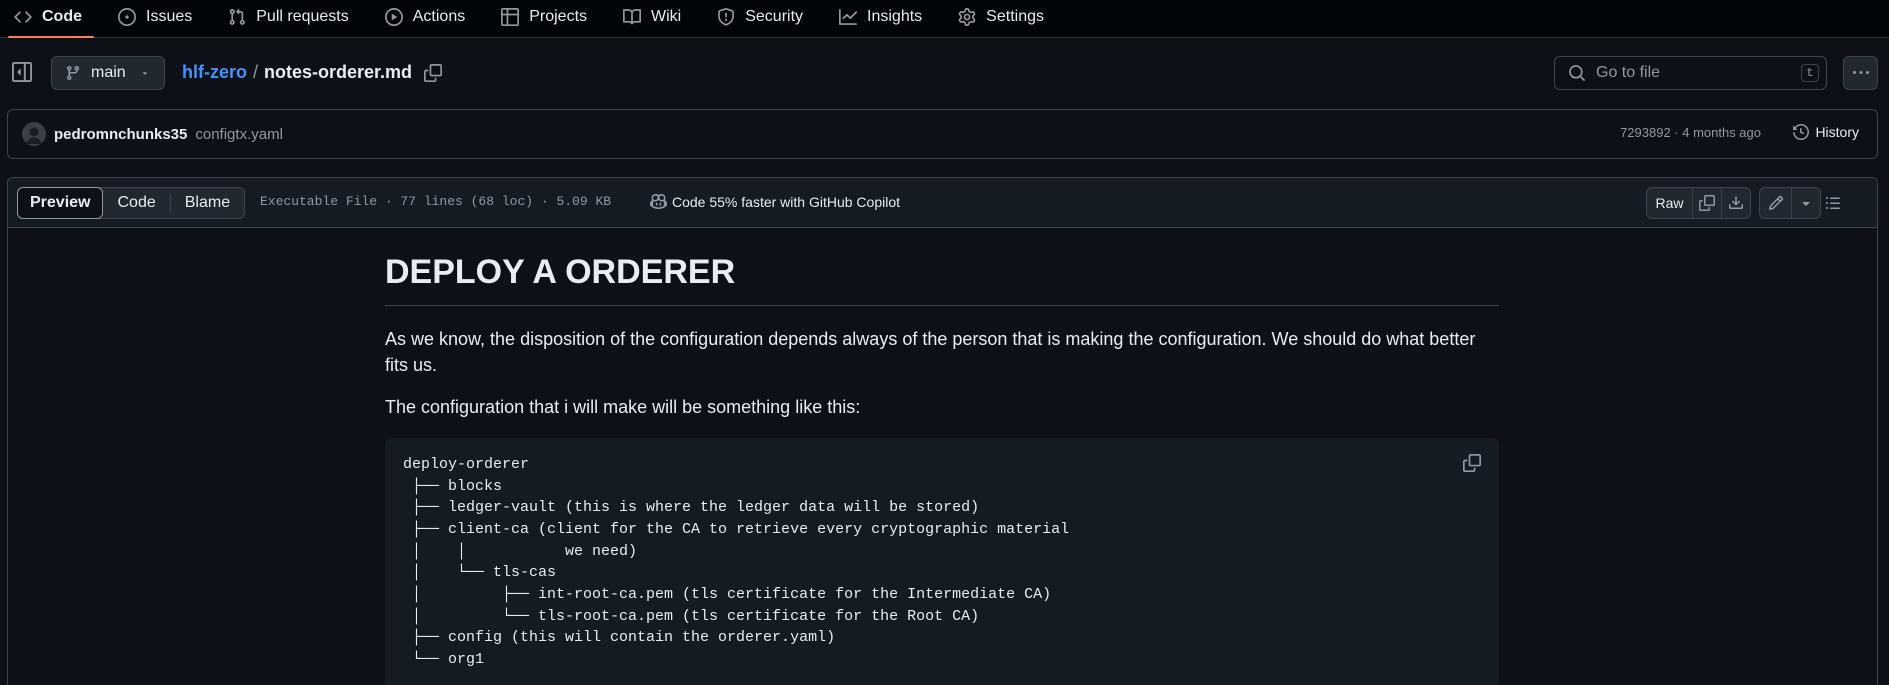 The height and width of the screenshot is (685, 1889). What do you see at coordinates (848, 17) in the screenshot?
I see `graph-icon` at bounding box center [848, 17].